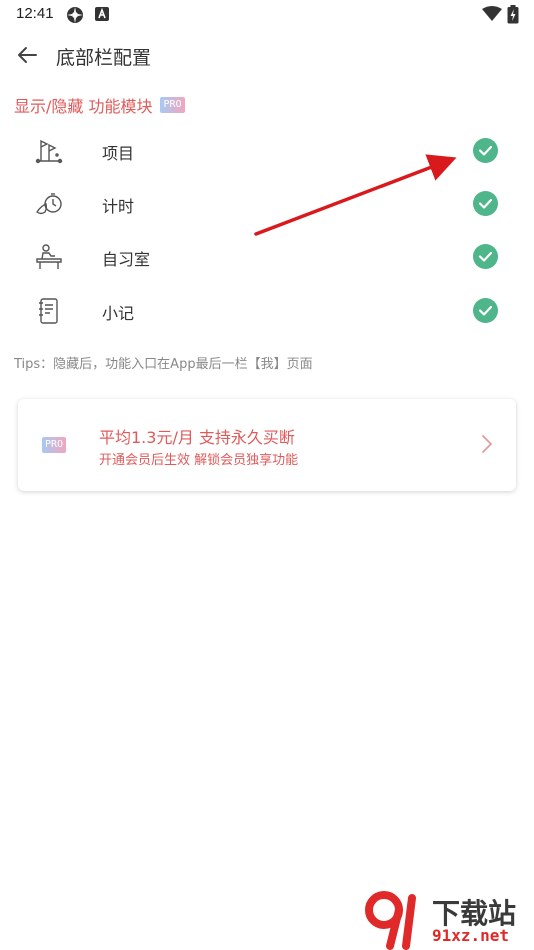 Image resolution: width=534 pixels, height=950 pixels. Describe the element at coordinates (471, 935) in the screenshot. I see `watermark-url: 91xz.net` at that location.